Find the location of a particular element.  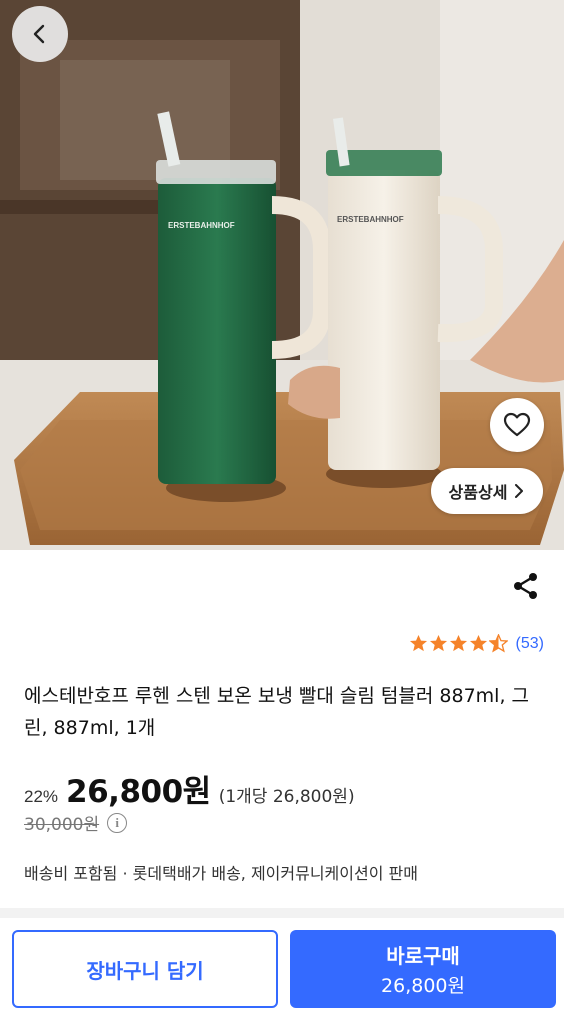

share-button is located at coordinates (526, 586).